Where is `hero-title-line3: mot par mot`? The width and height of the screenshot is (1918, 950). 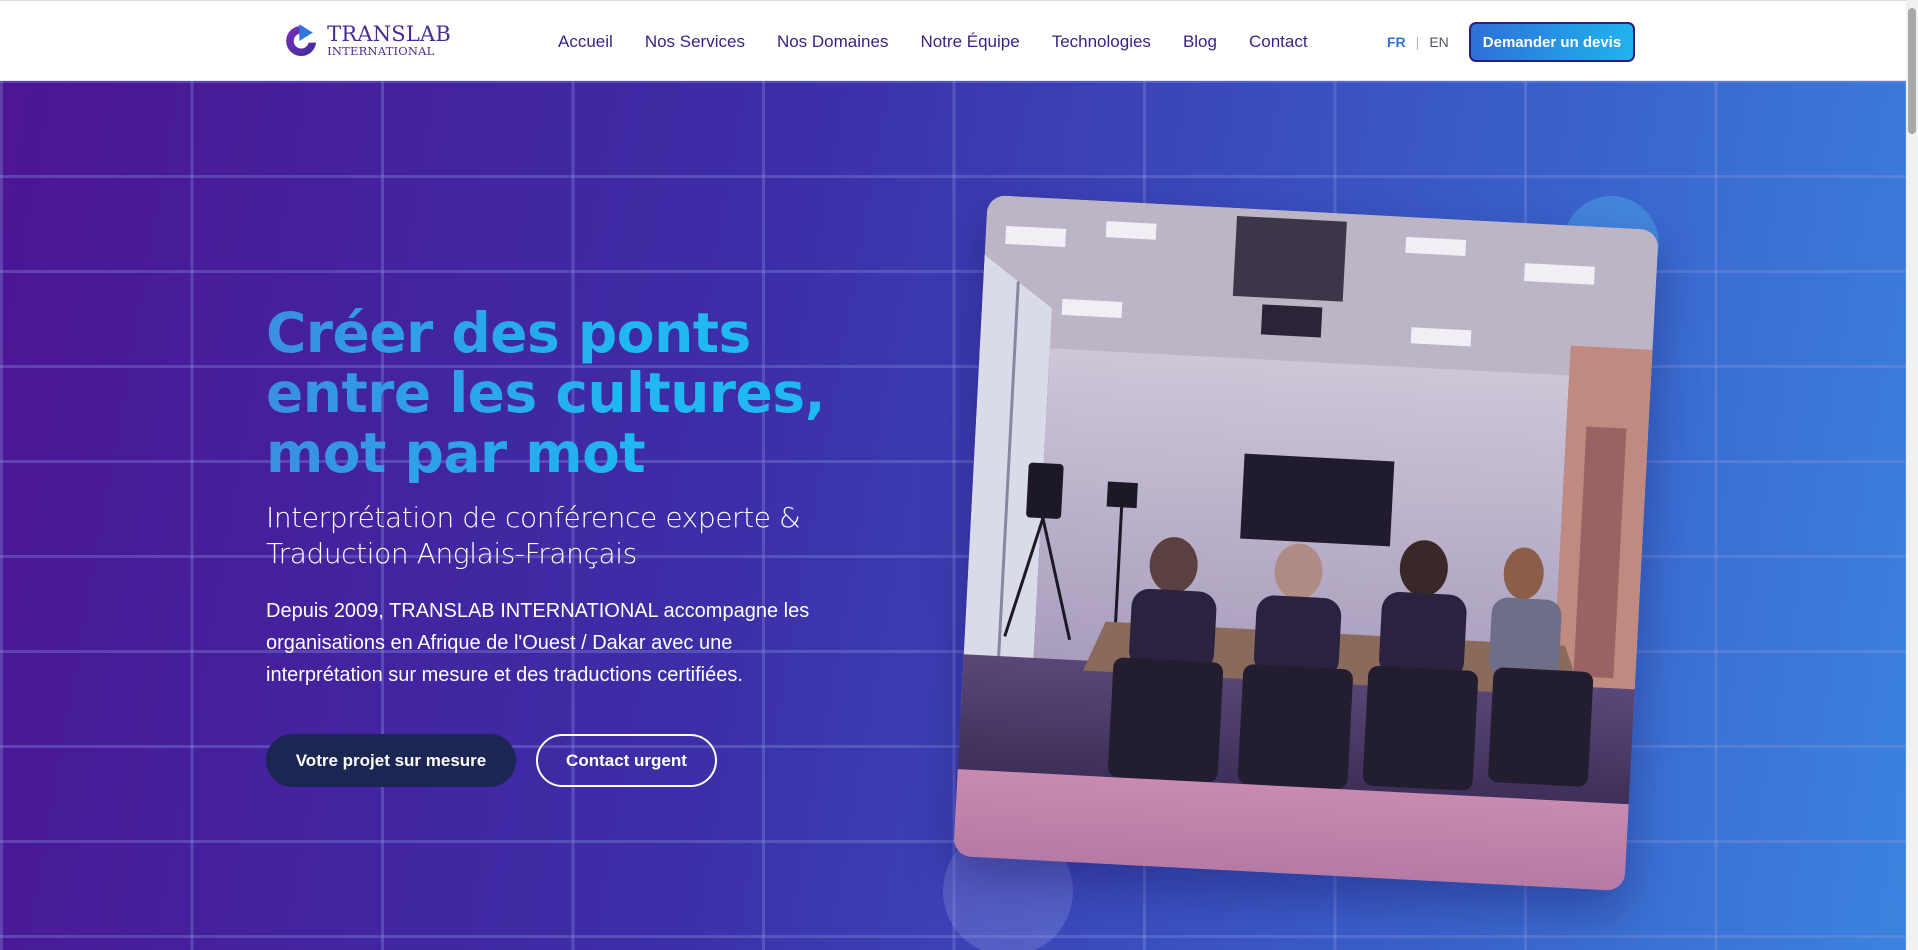 hero-title-line3: mot par mot is located at coordinates (456, 453).